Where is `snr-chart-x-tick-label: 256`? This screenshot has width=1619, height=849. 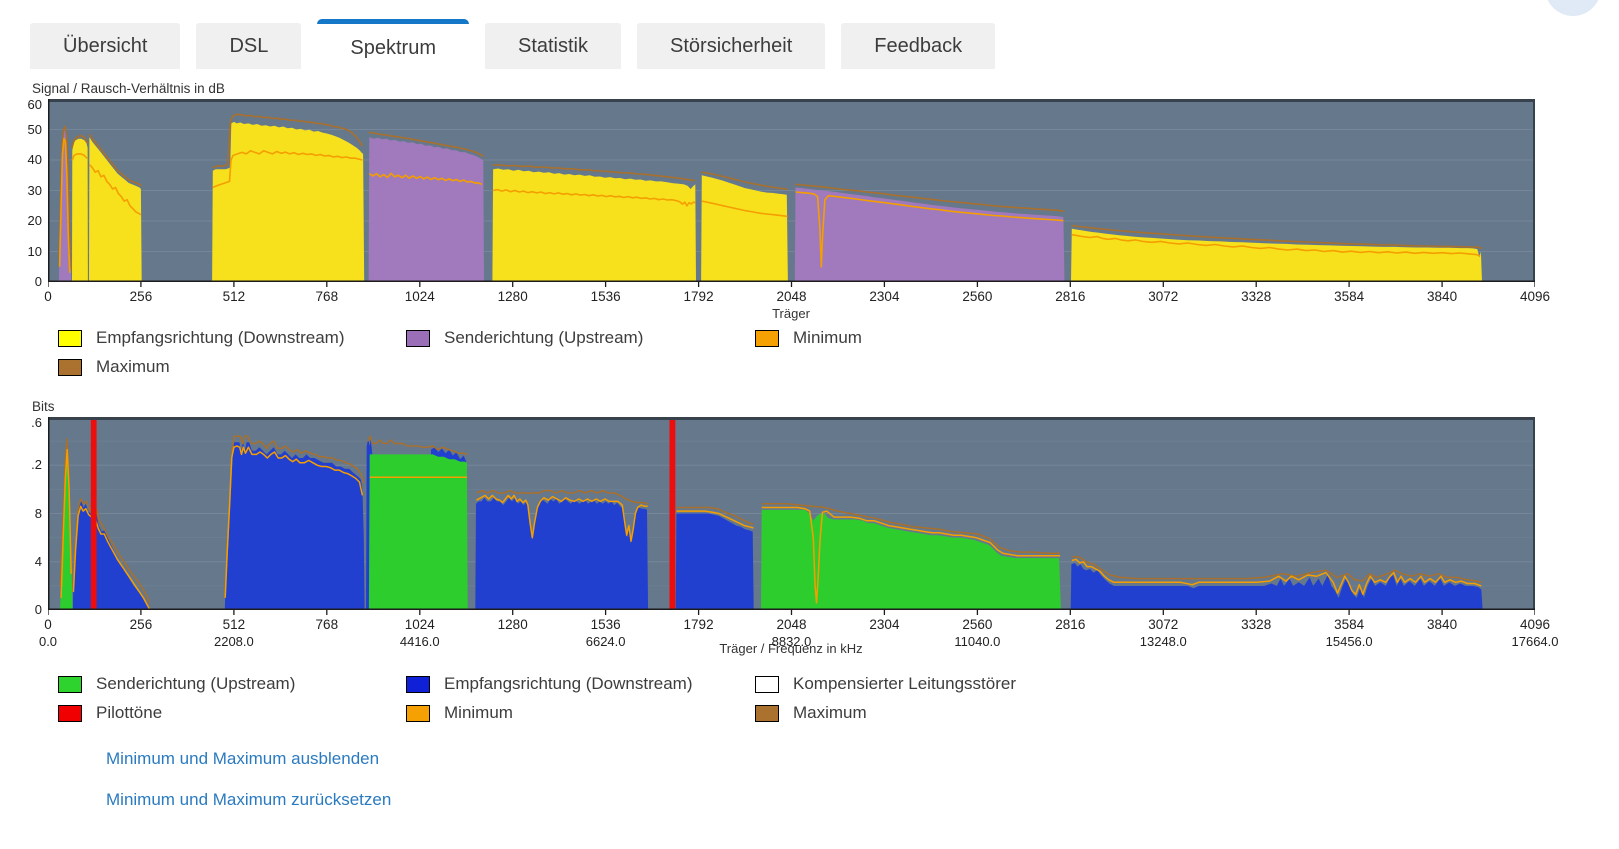 snr-chart-x-tick-label: 256 is located at coordinates (141, 296).